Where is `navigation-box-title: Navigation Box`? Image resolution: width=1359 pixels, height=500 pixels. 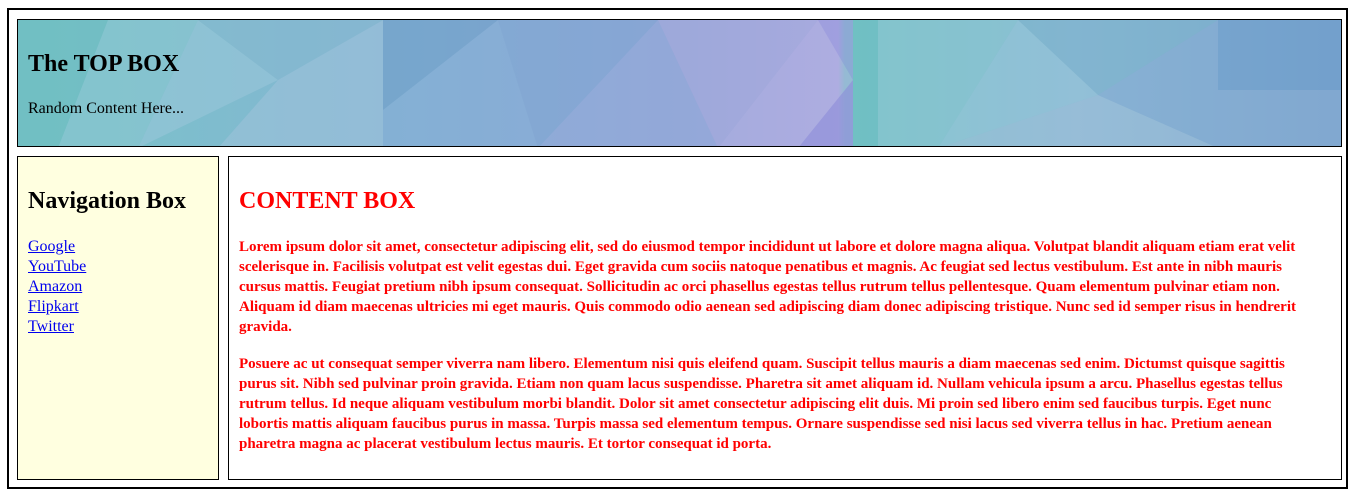 navigation-box-title: Navigation Box is located at coordinates (107, 201).